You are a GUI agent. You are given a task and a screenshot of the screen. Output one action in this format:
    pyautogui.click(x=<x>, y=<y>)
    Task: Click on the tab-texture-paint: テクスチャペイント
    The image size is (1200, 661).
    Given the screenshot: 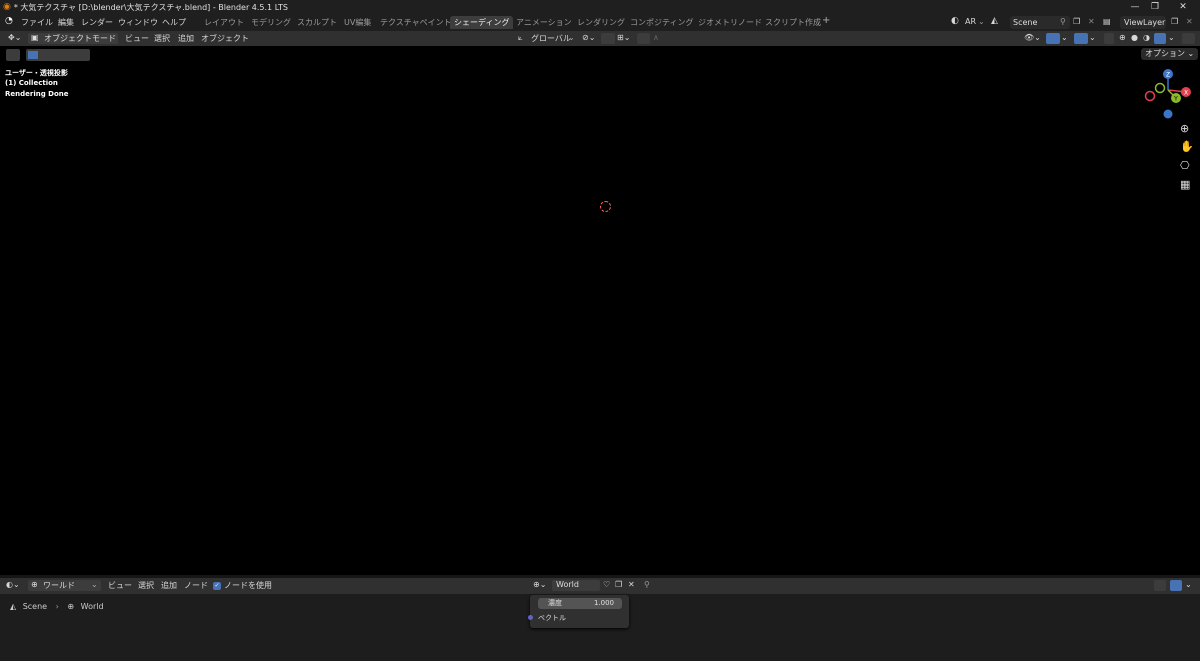 What is the action you would take?
    pyautogui.click(x=416, y=22)
    